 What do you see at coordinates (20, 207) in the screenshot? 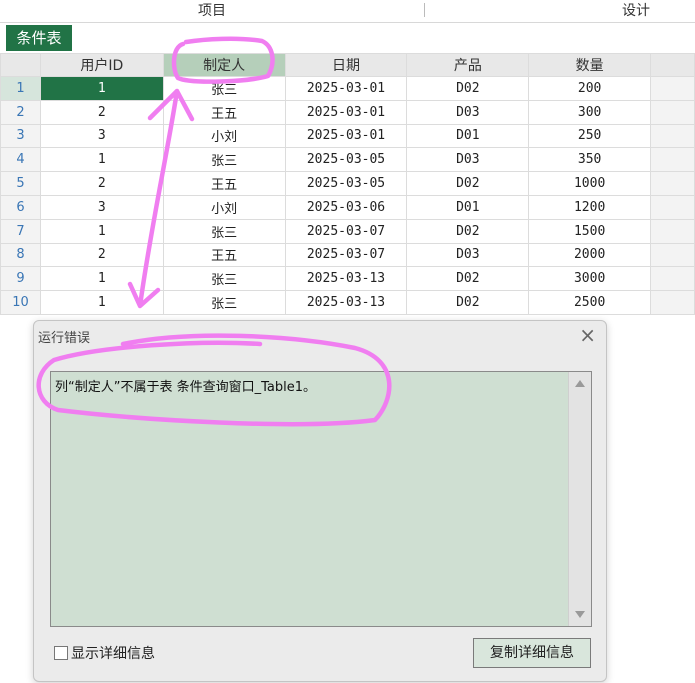
I see `row-number: 6` at bounding box center [20, 207].